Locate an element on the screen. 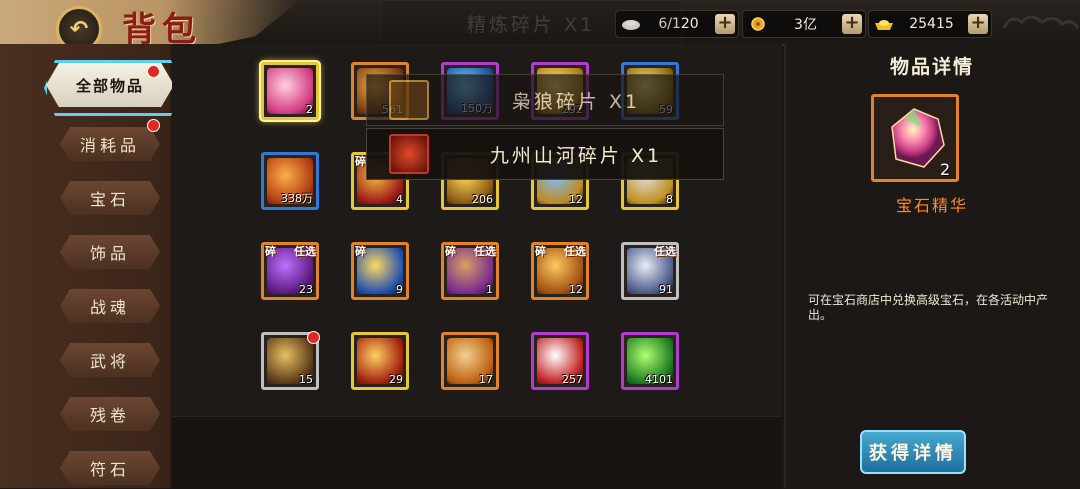 The width and height of the screenshot is (1080, 489). item-count: 2 is located at coordinates (309, 109).